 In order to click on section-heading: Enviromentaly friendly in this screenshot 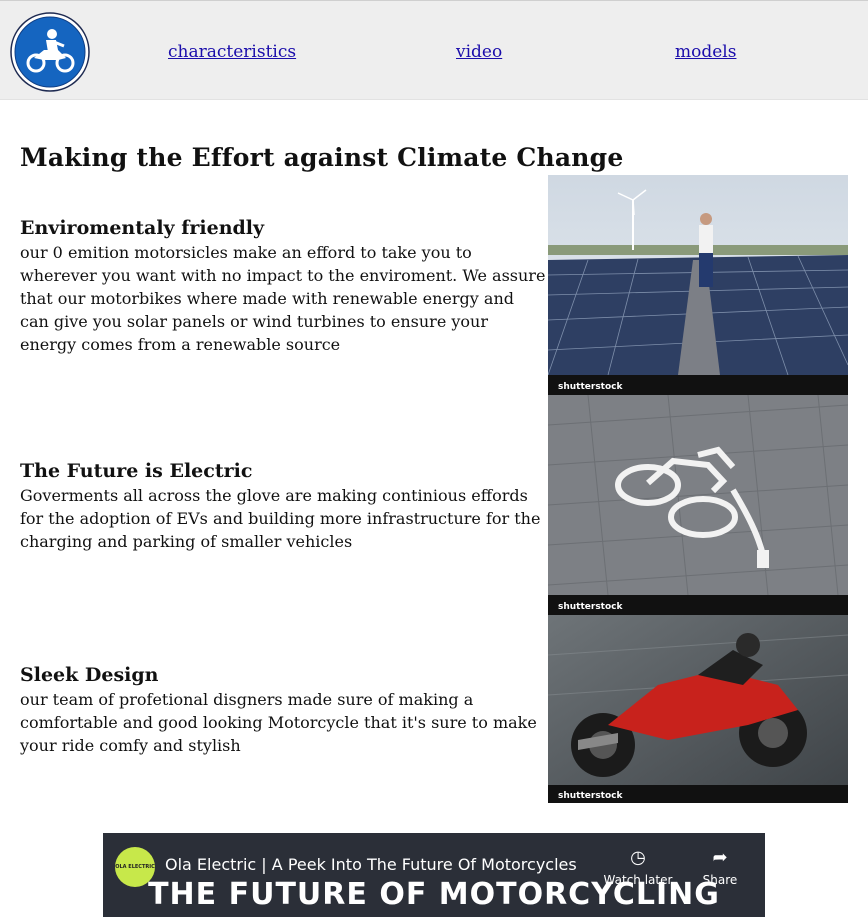, I will do `click(142, 228)`.